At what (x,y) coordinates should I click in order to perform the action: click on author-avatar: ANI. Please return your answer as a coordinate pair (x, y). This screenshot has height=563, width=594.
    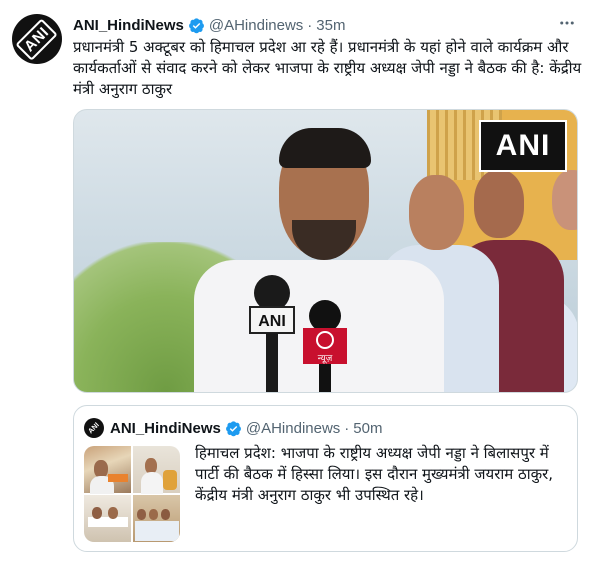
    Looking at the image, I should click on (37, 39).